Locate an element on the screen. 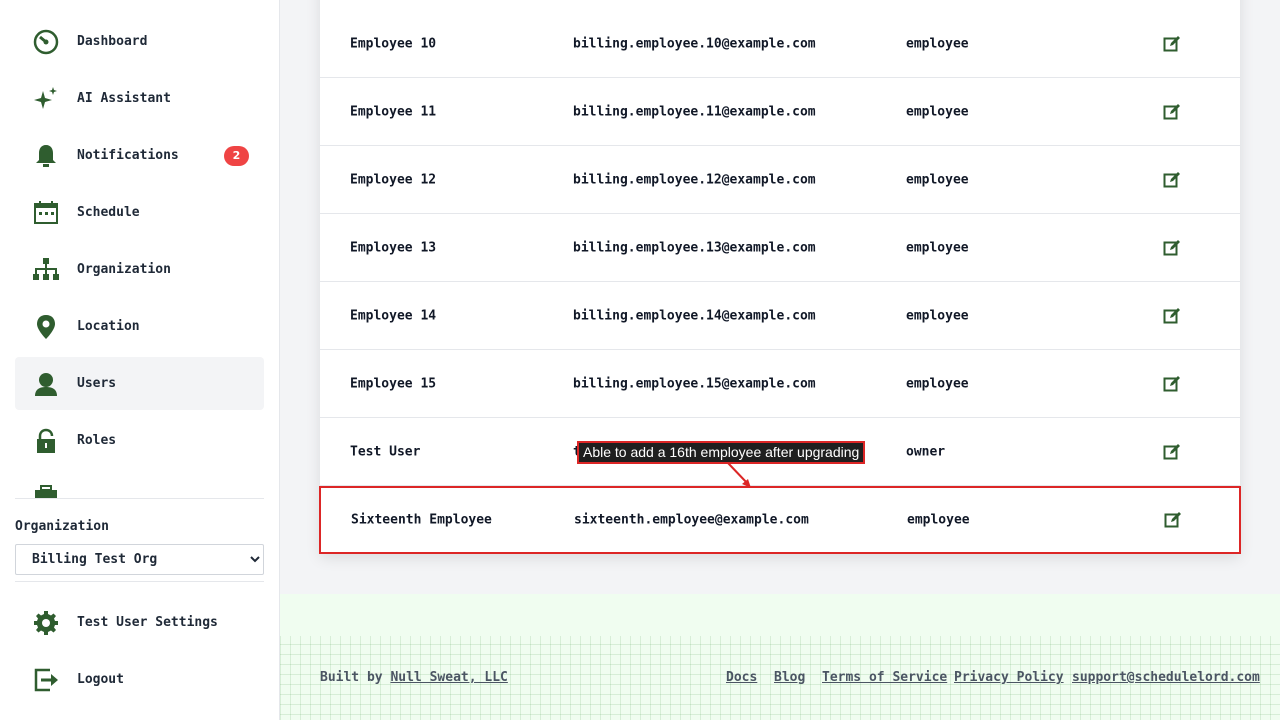 This screenshot has height=720, width=1280. user-name: Employee 13 is located at coordinates (393, 247).